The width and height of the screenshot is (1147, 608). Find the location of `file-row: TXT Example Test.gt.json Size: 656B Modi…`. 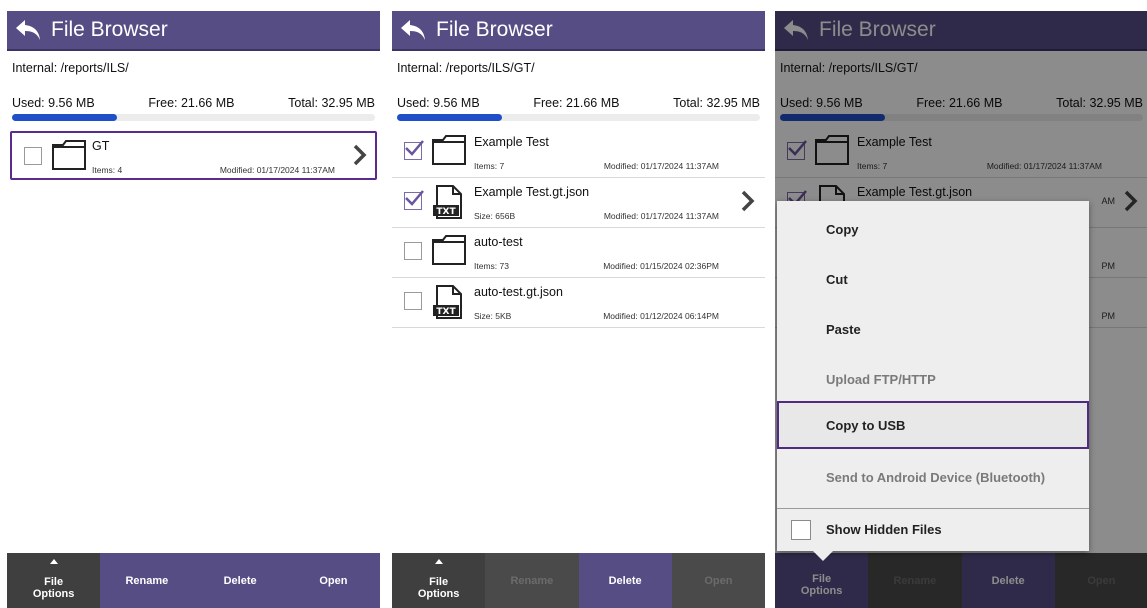

file-row: TXT Example Test.gt.json Size: 656B Modi… is located at coordinates (578, 203).